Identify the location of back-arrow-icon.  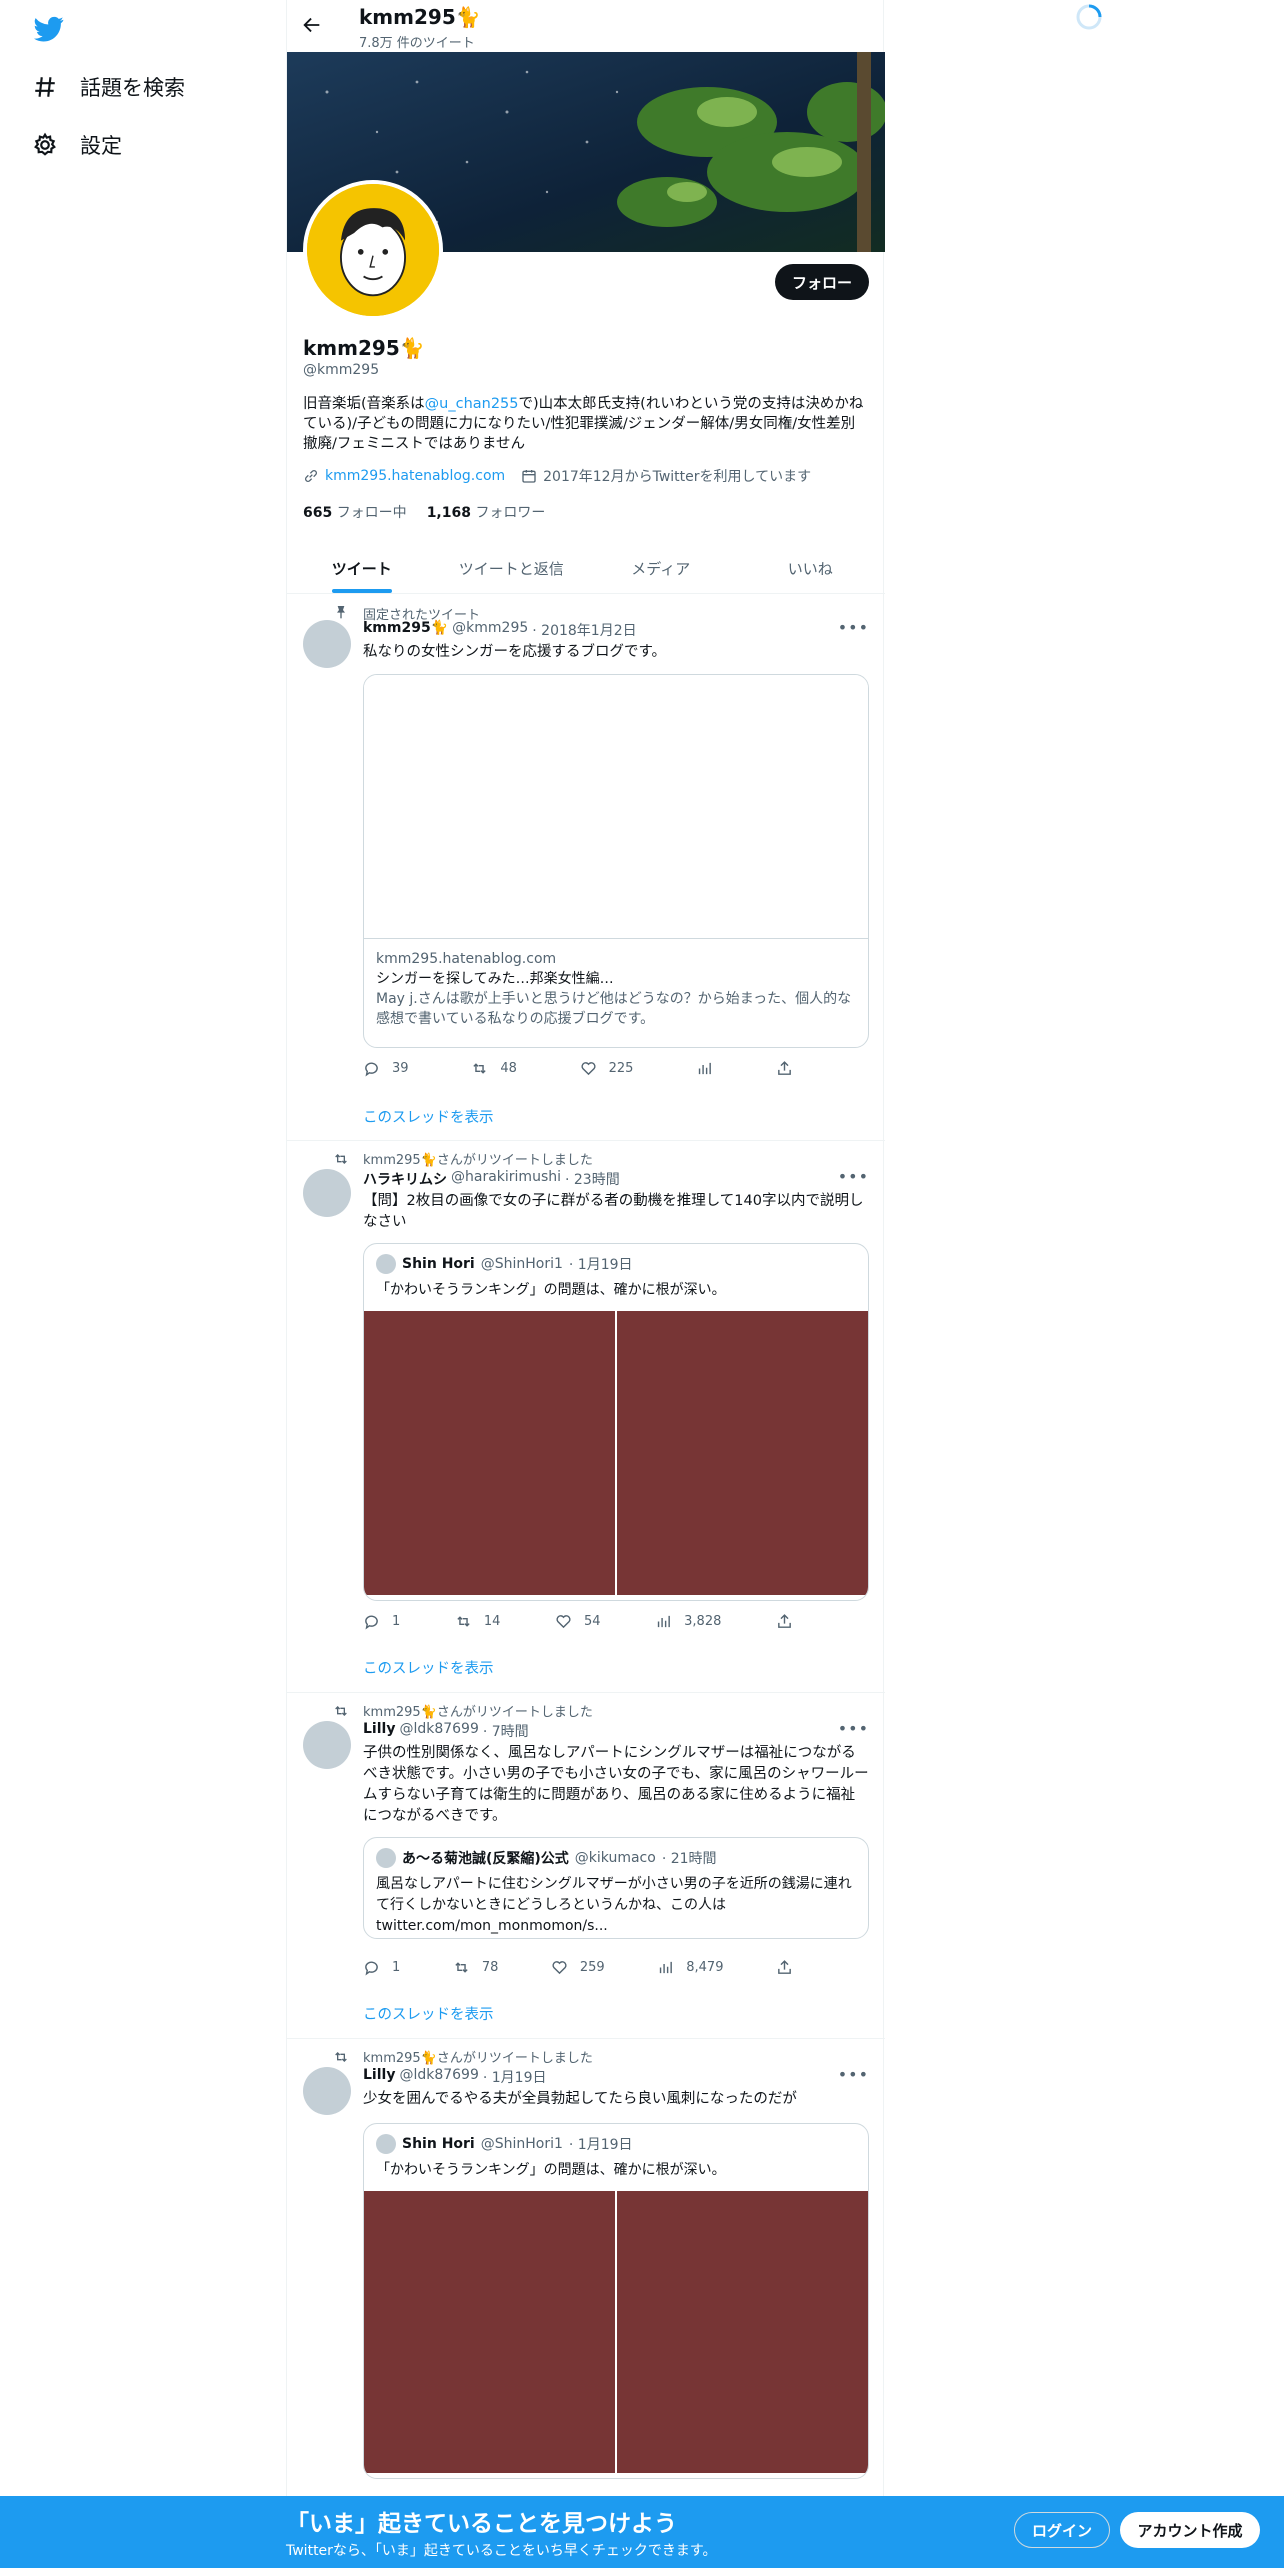
(312, 25).